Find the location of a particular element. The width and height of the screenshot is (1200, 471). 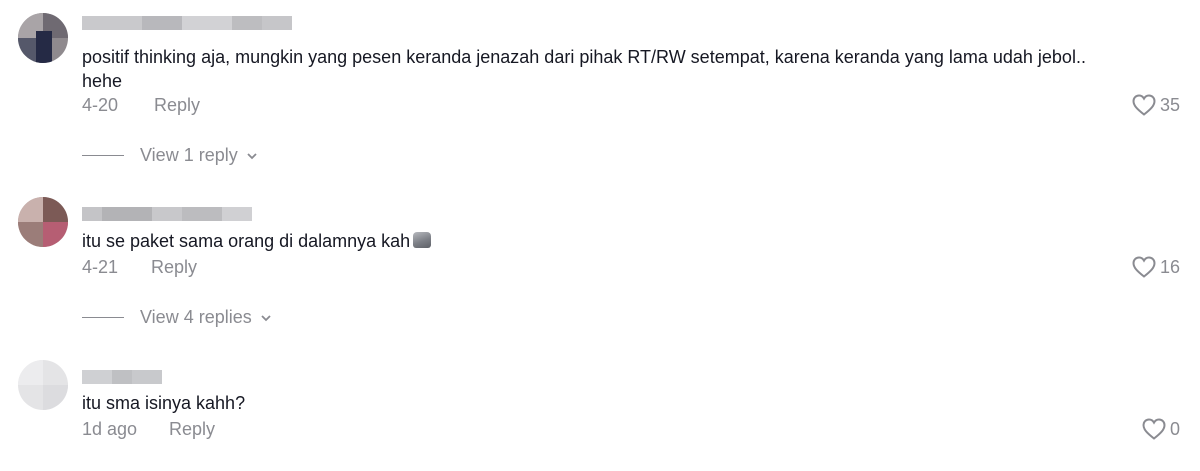

like-count: 0 is located at coordinates (1174, 428).